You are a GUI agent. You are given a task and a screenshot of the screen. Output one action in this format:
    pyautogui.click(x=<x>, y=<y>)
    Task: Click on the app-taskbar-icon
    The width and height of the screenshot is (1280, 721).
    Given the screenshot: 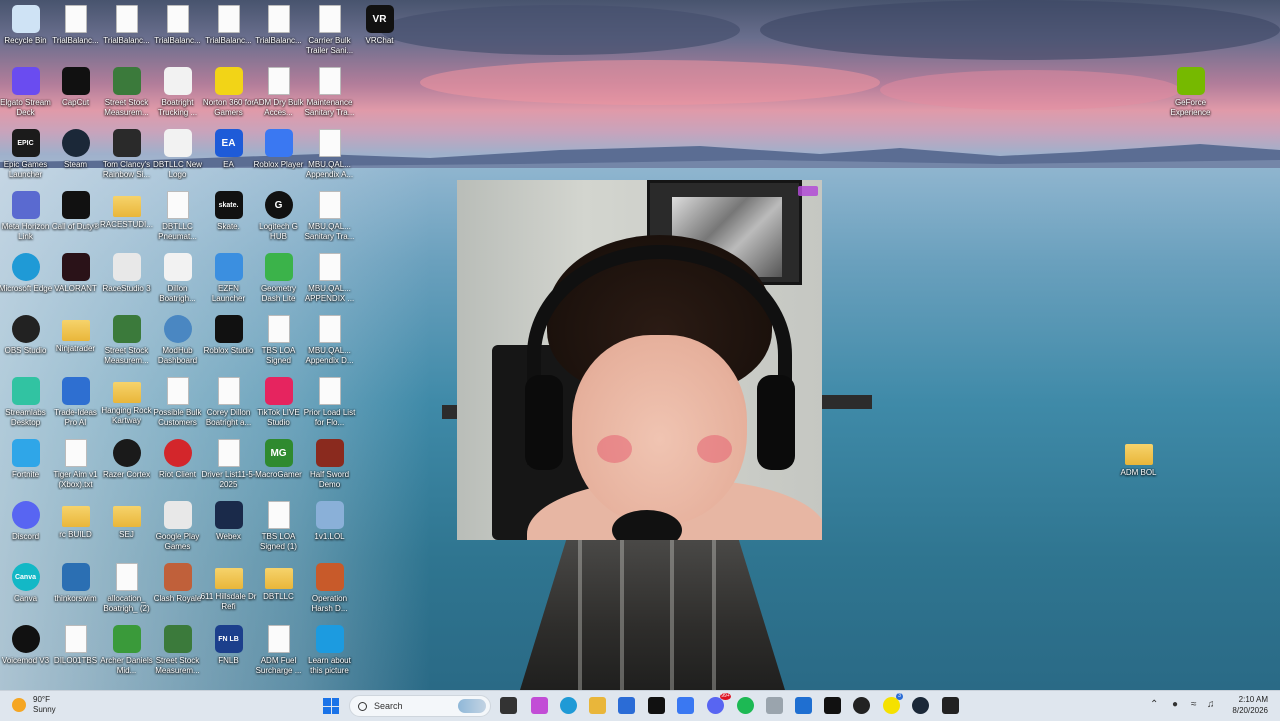 What is the action you would take?
    pyautogui.click(x=950, y=705)
    